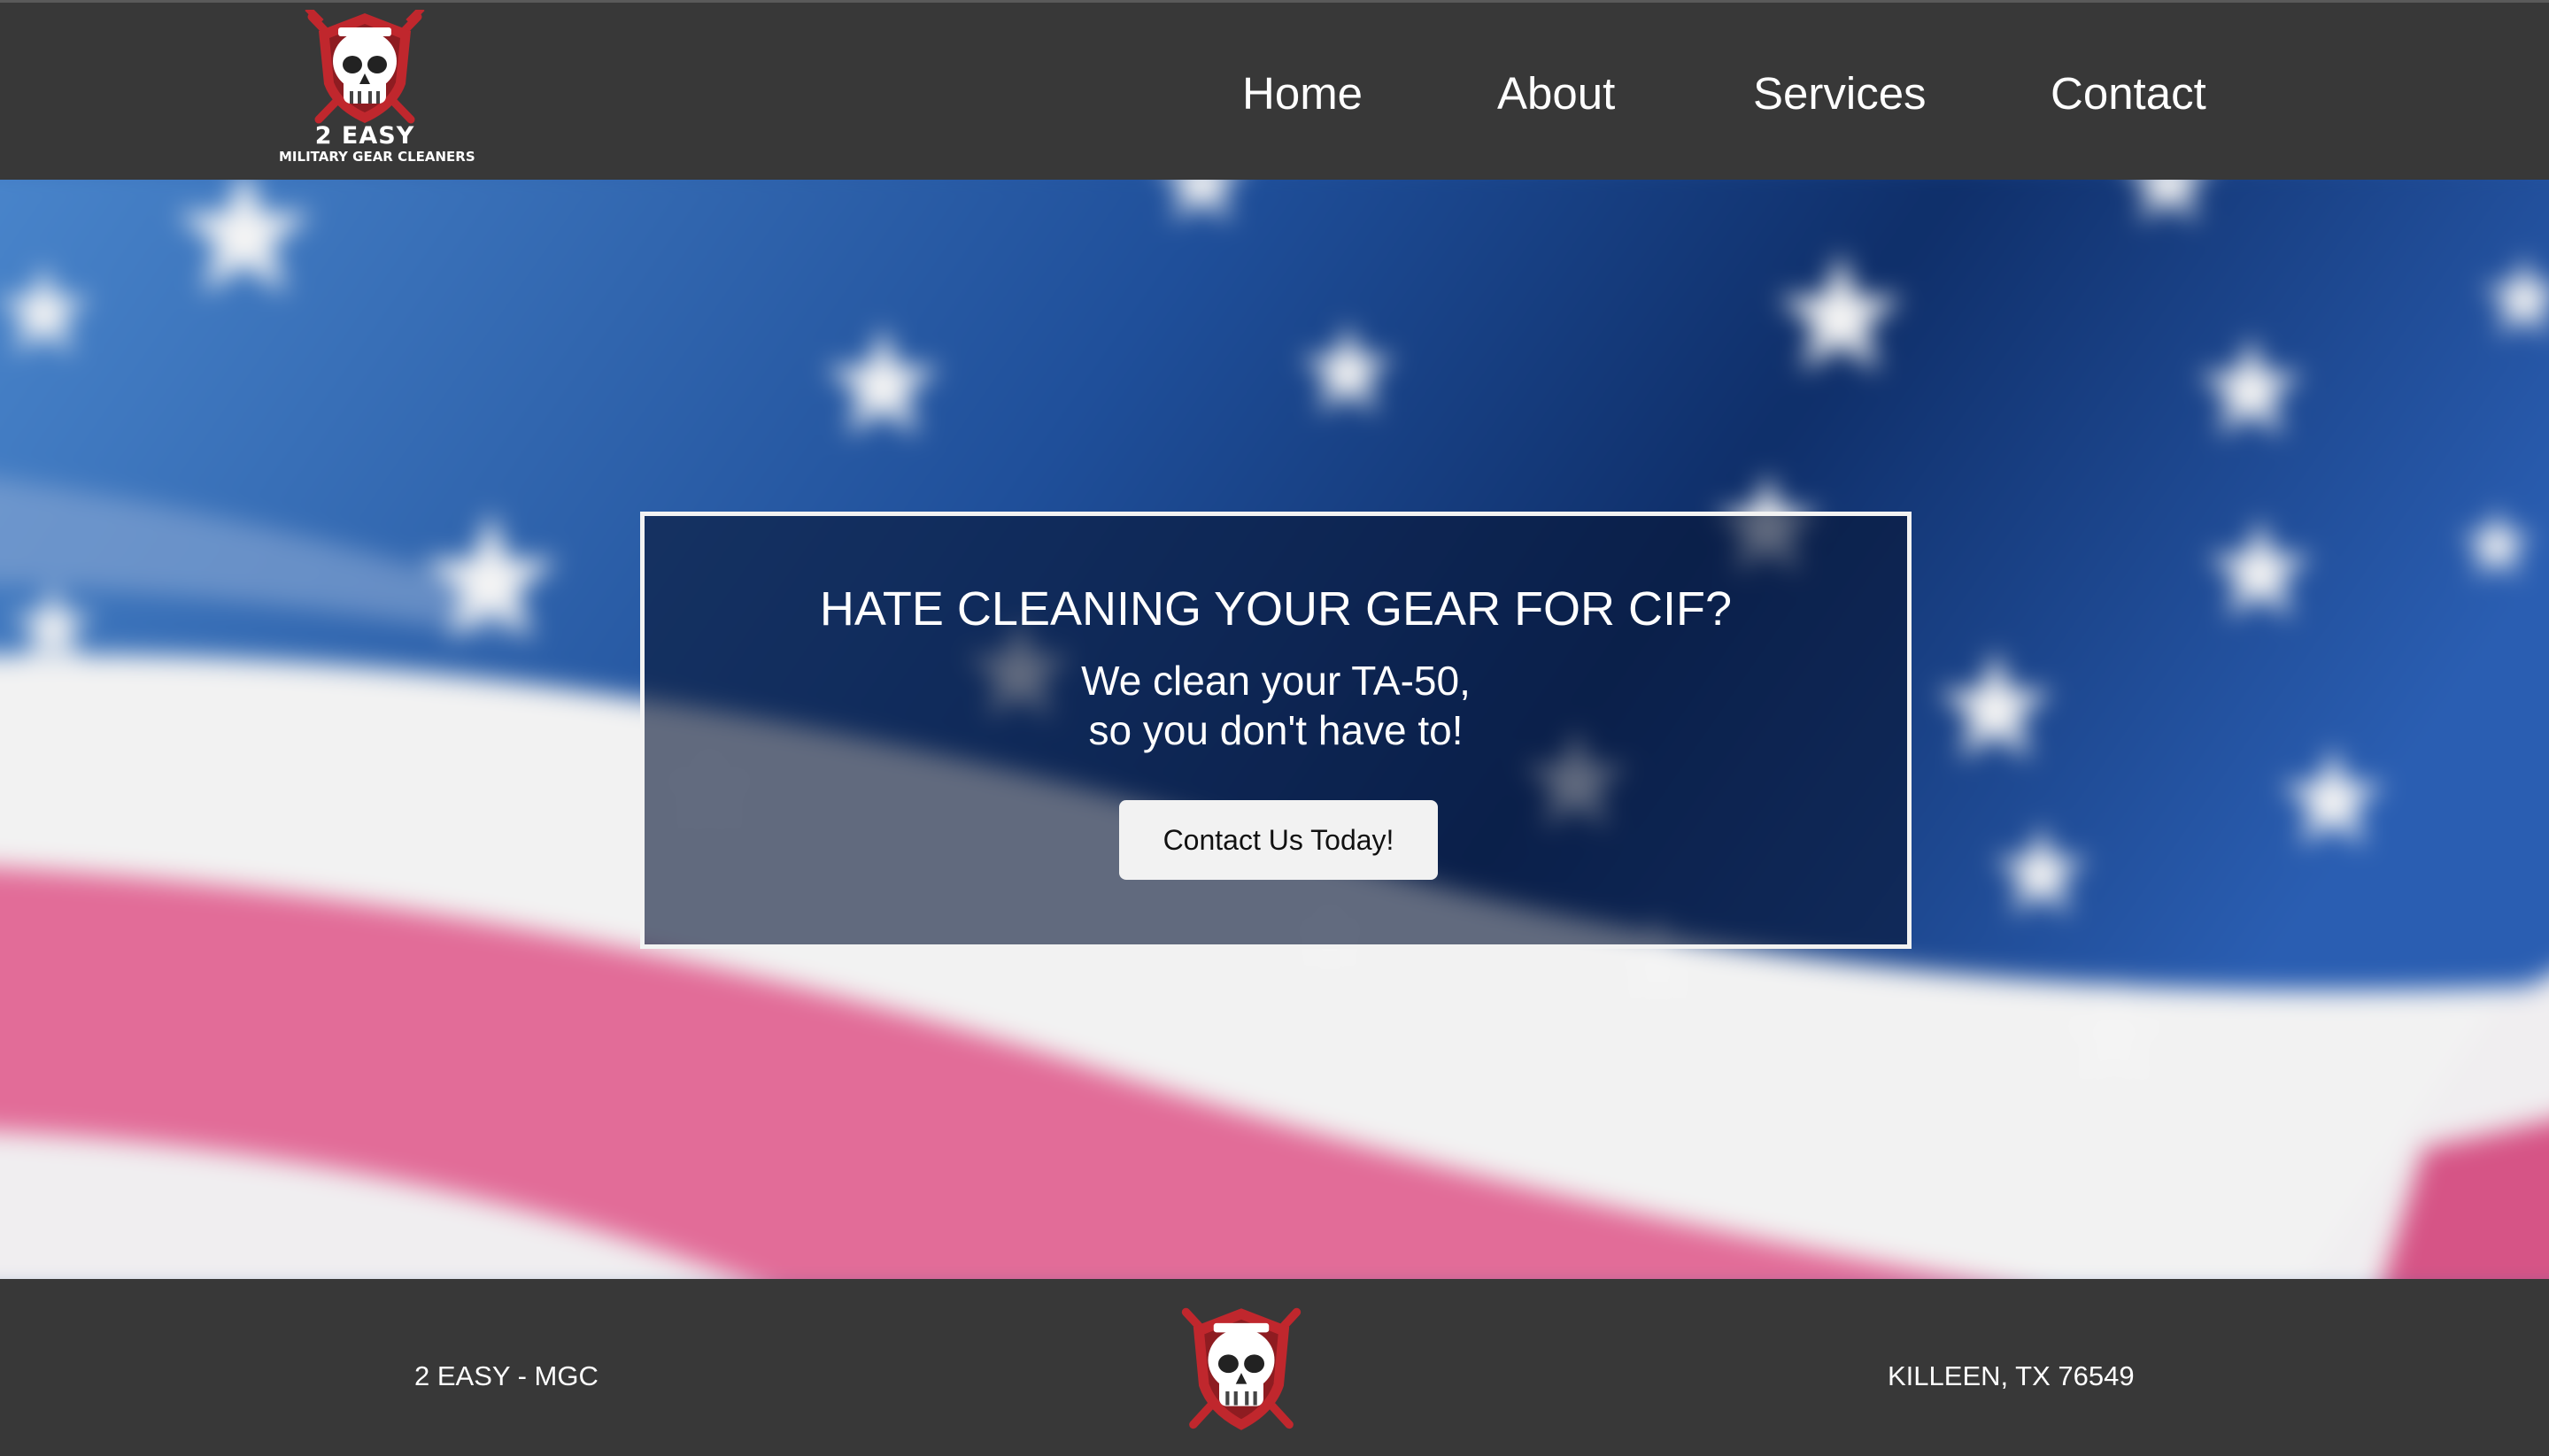 The image size is (2549, 1456). Describe the element at coordinates (2128, 94) in the screenshot. I see `nav-contact: Contact` at that location.